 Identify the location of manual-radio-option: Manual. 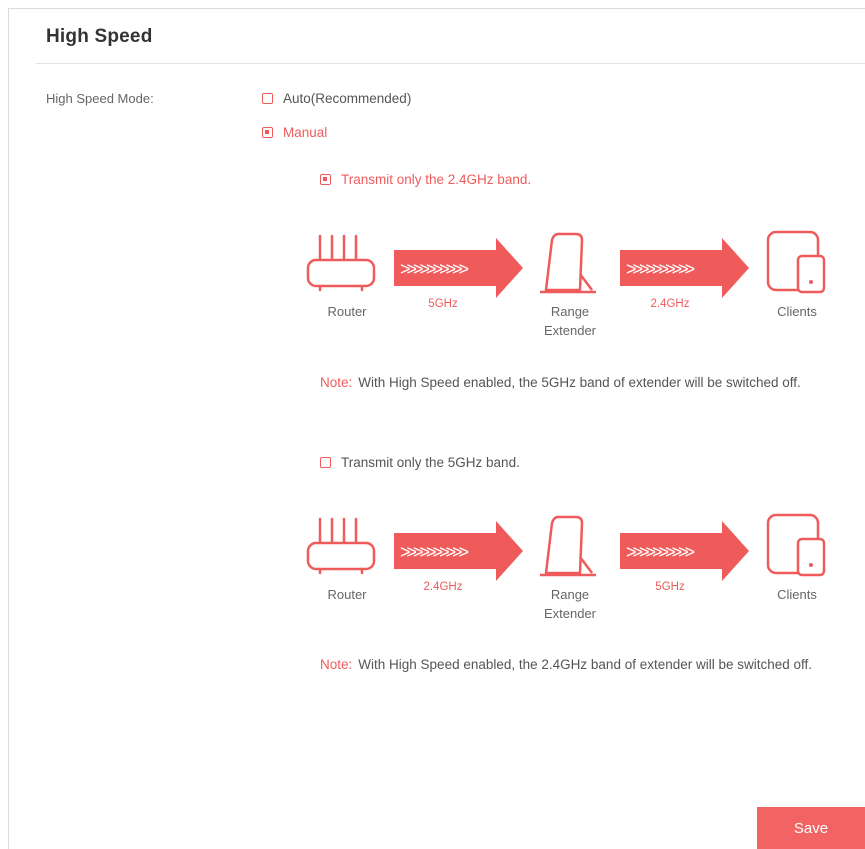
(294, 132).